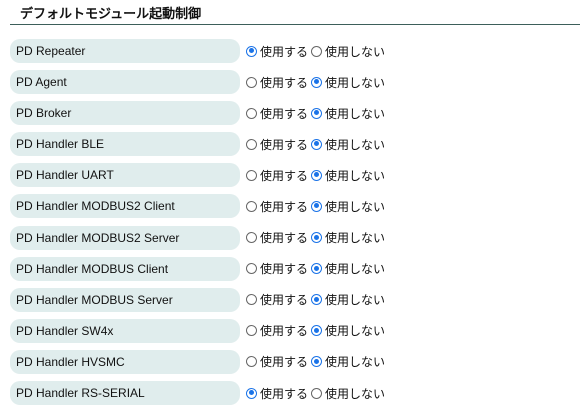 The width and height of the screenshot is (580, 418). I want to click on module-label: PD Broker, so click(125, 113).